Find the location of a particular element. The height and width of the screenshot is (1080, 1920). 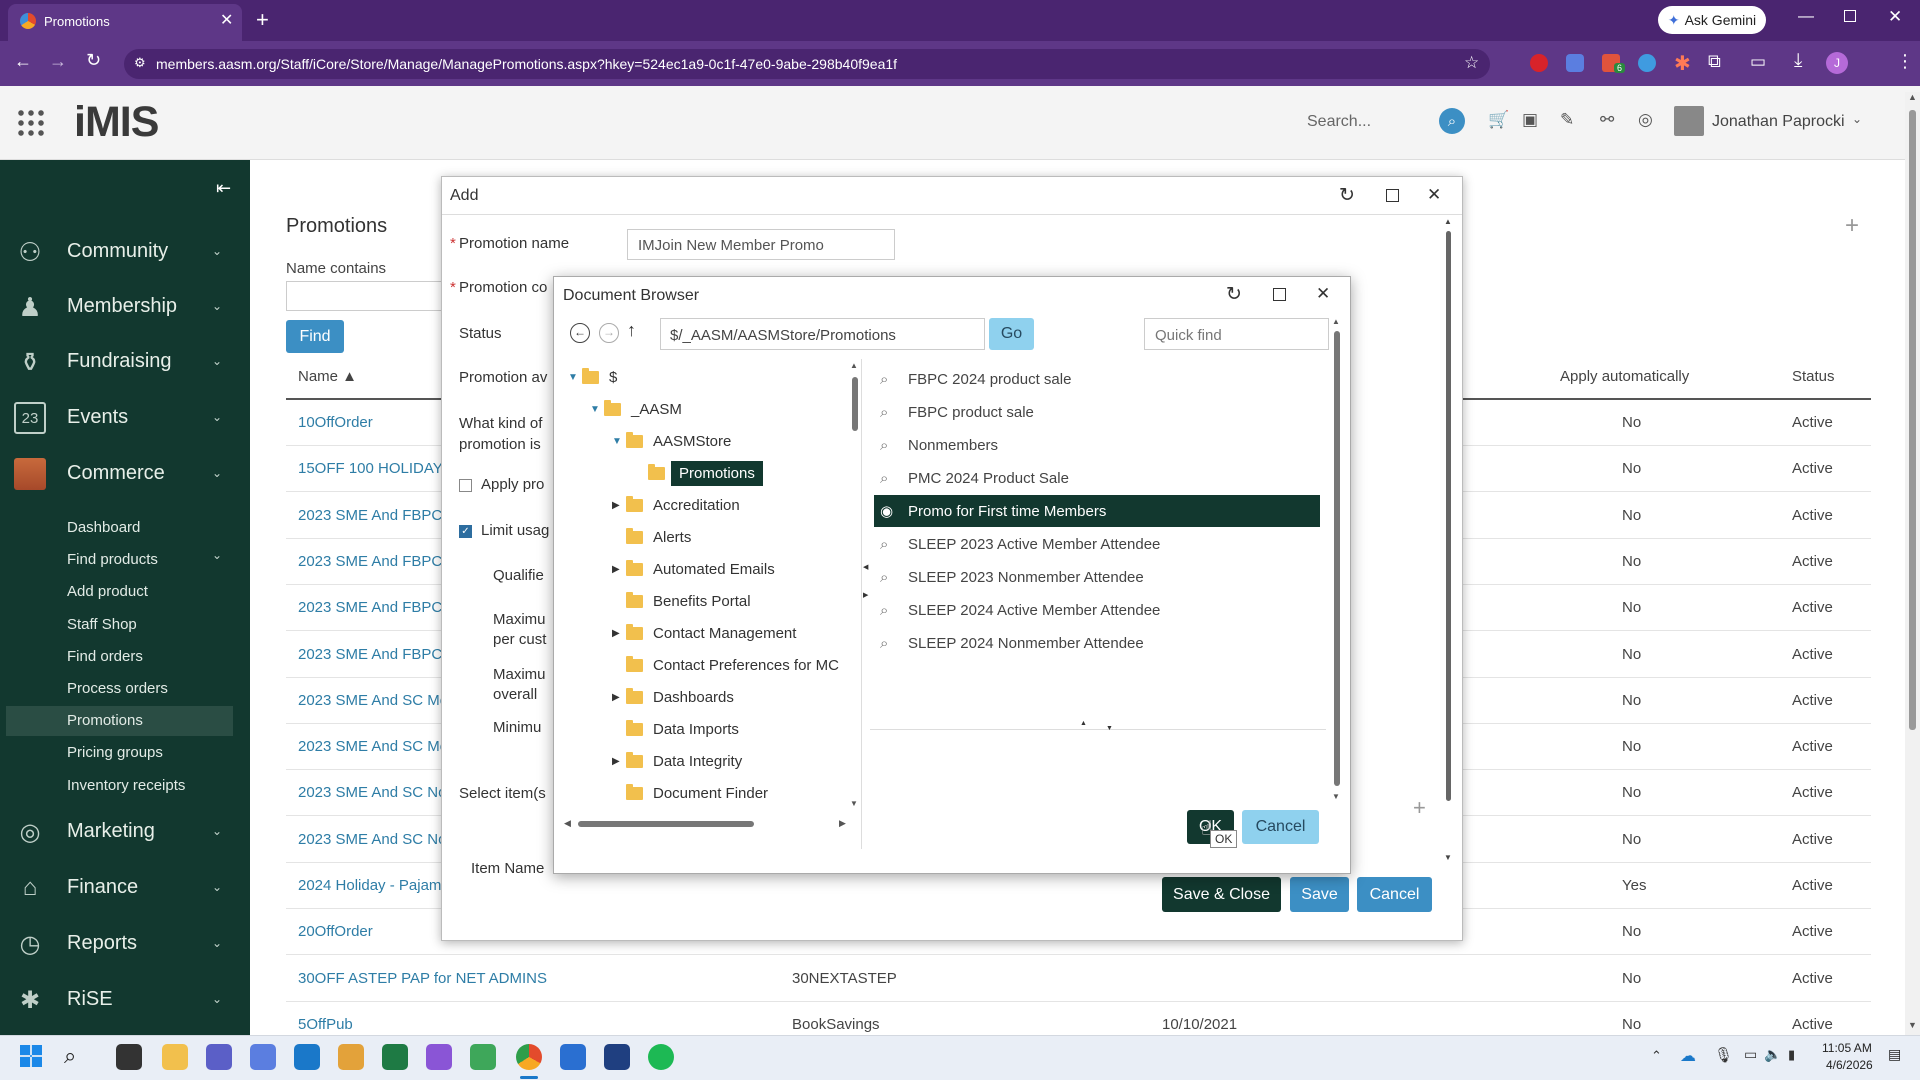

doc-scroll-thumb is located at coordinates (1337, 558).